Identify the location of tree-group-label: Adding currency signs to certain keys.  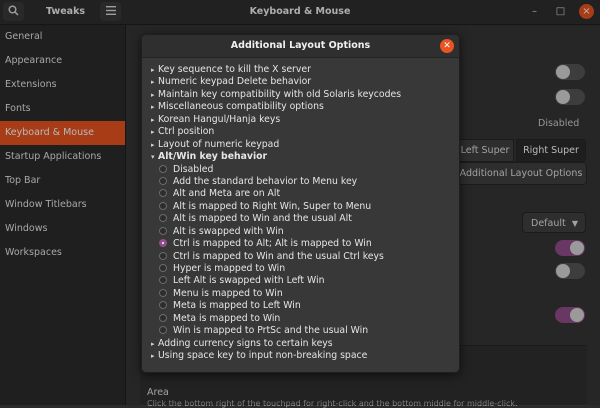
(245, 343).